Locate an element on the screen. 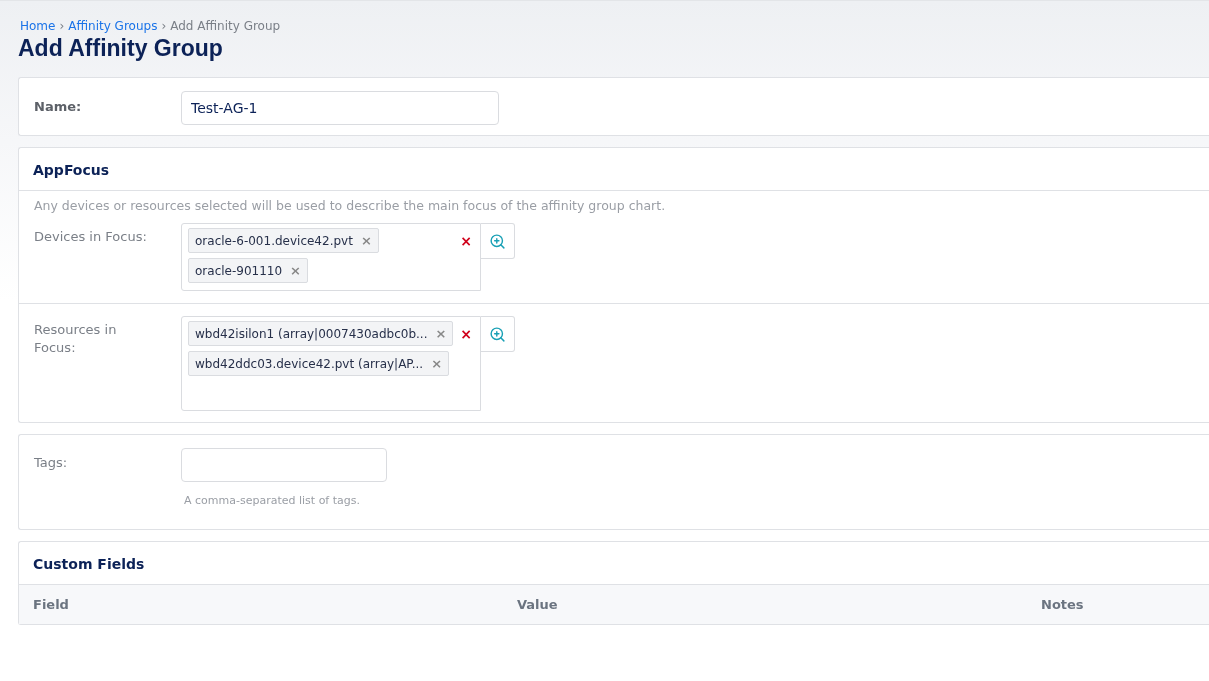 This screenshot has height=681, width=1209. selected-token: oracle-901110 × is located at coordinates (248, 270).